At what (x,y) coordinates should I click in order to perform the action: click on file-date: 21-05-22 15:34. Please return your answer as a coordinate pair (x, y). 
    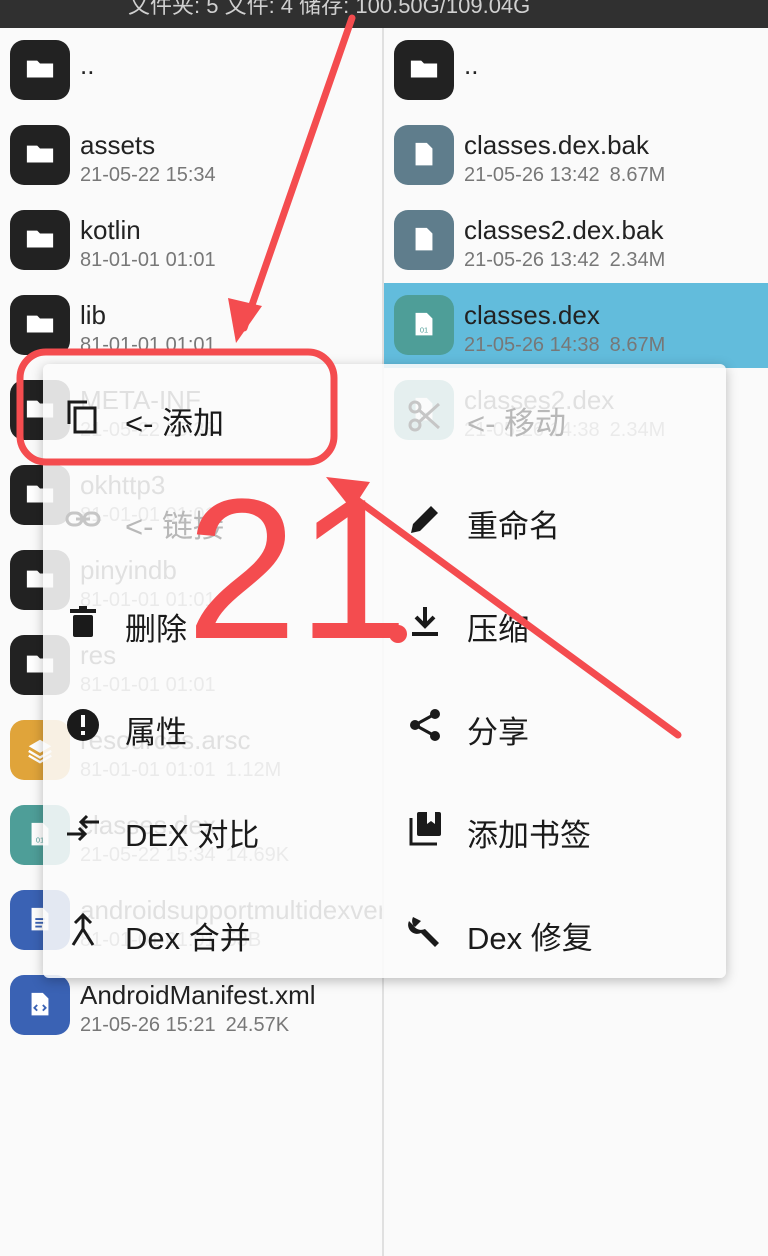
    Looking at the image, I should click on (148, 175).